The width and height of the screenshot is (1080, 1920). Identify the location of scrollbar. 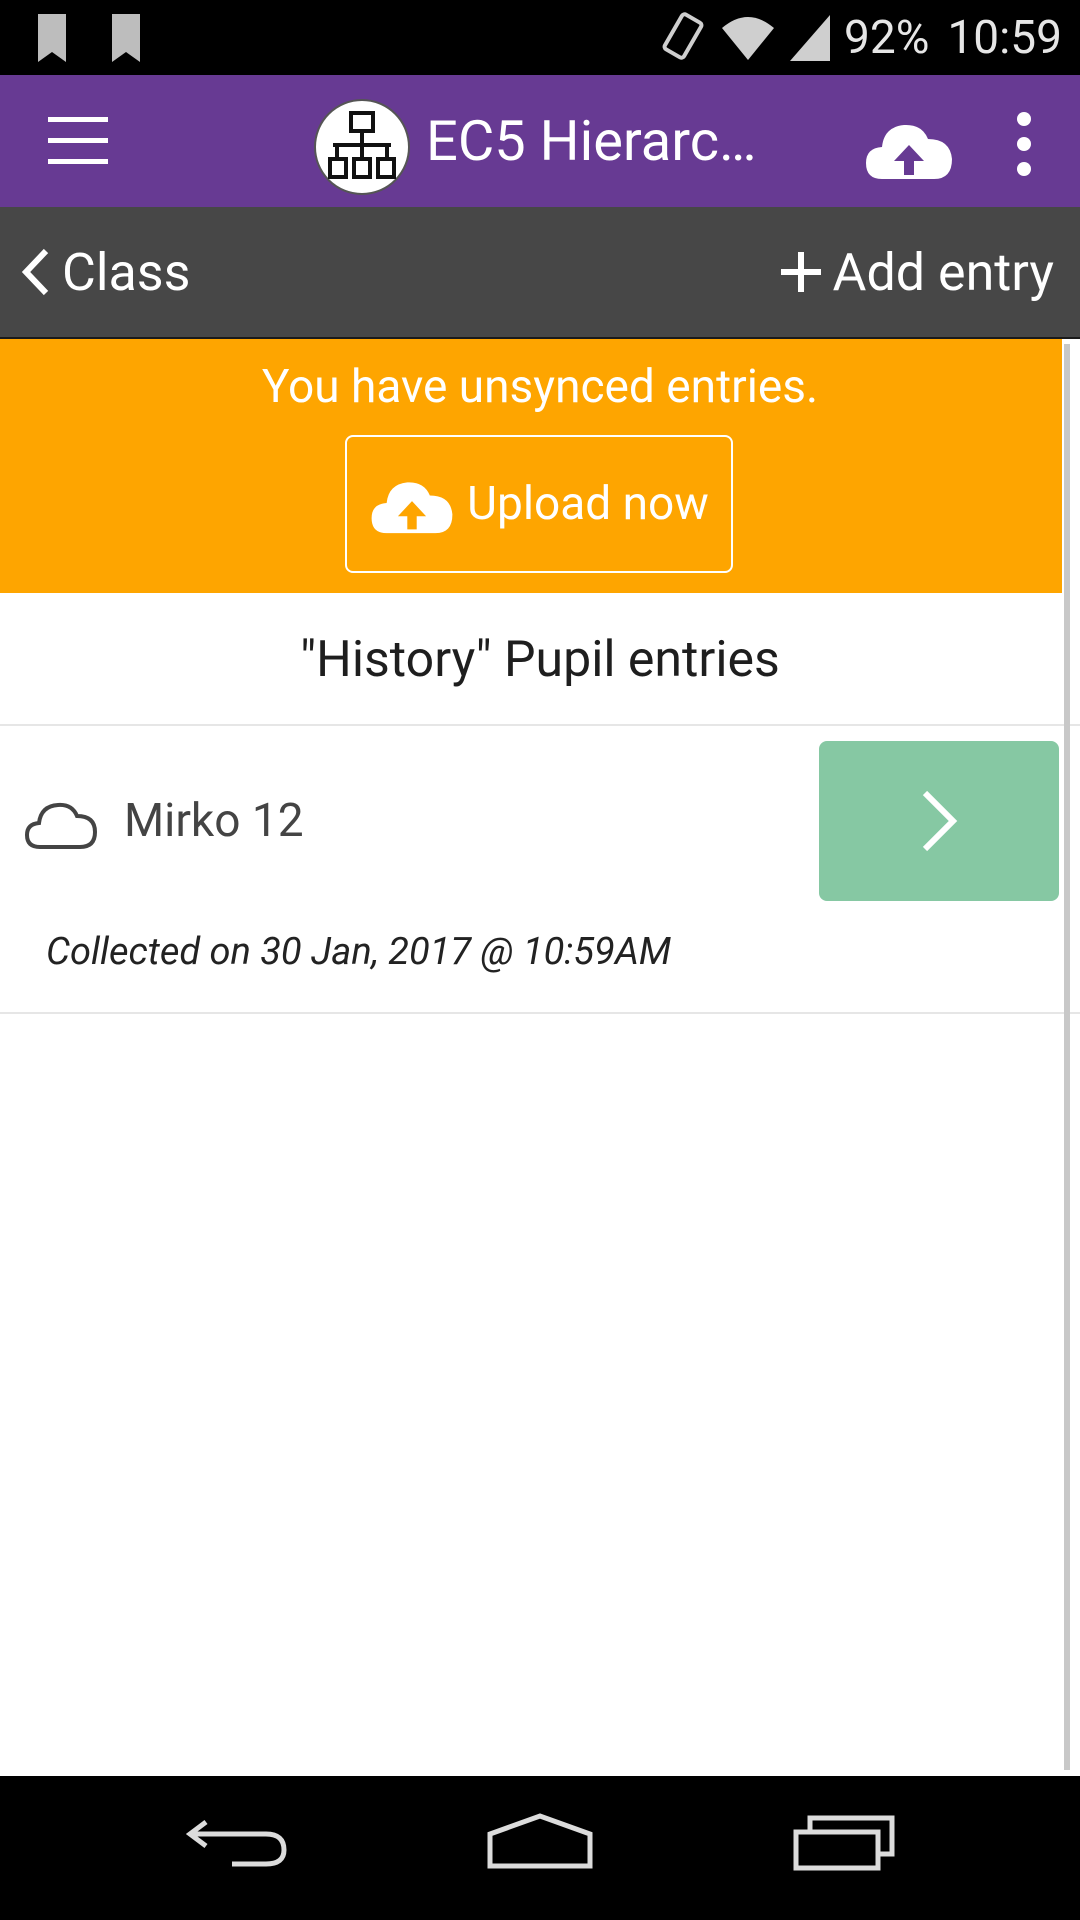
(1067, 1057).